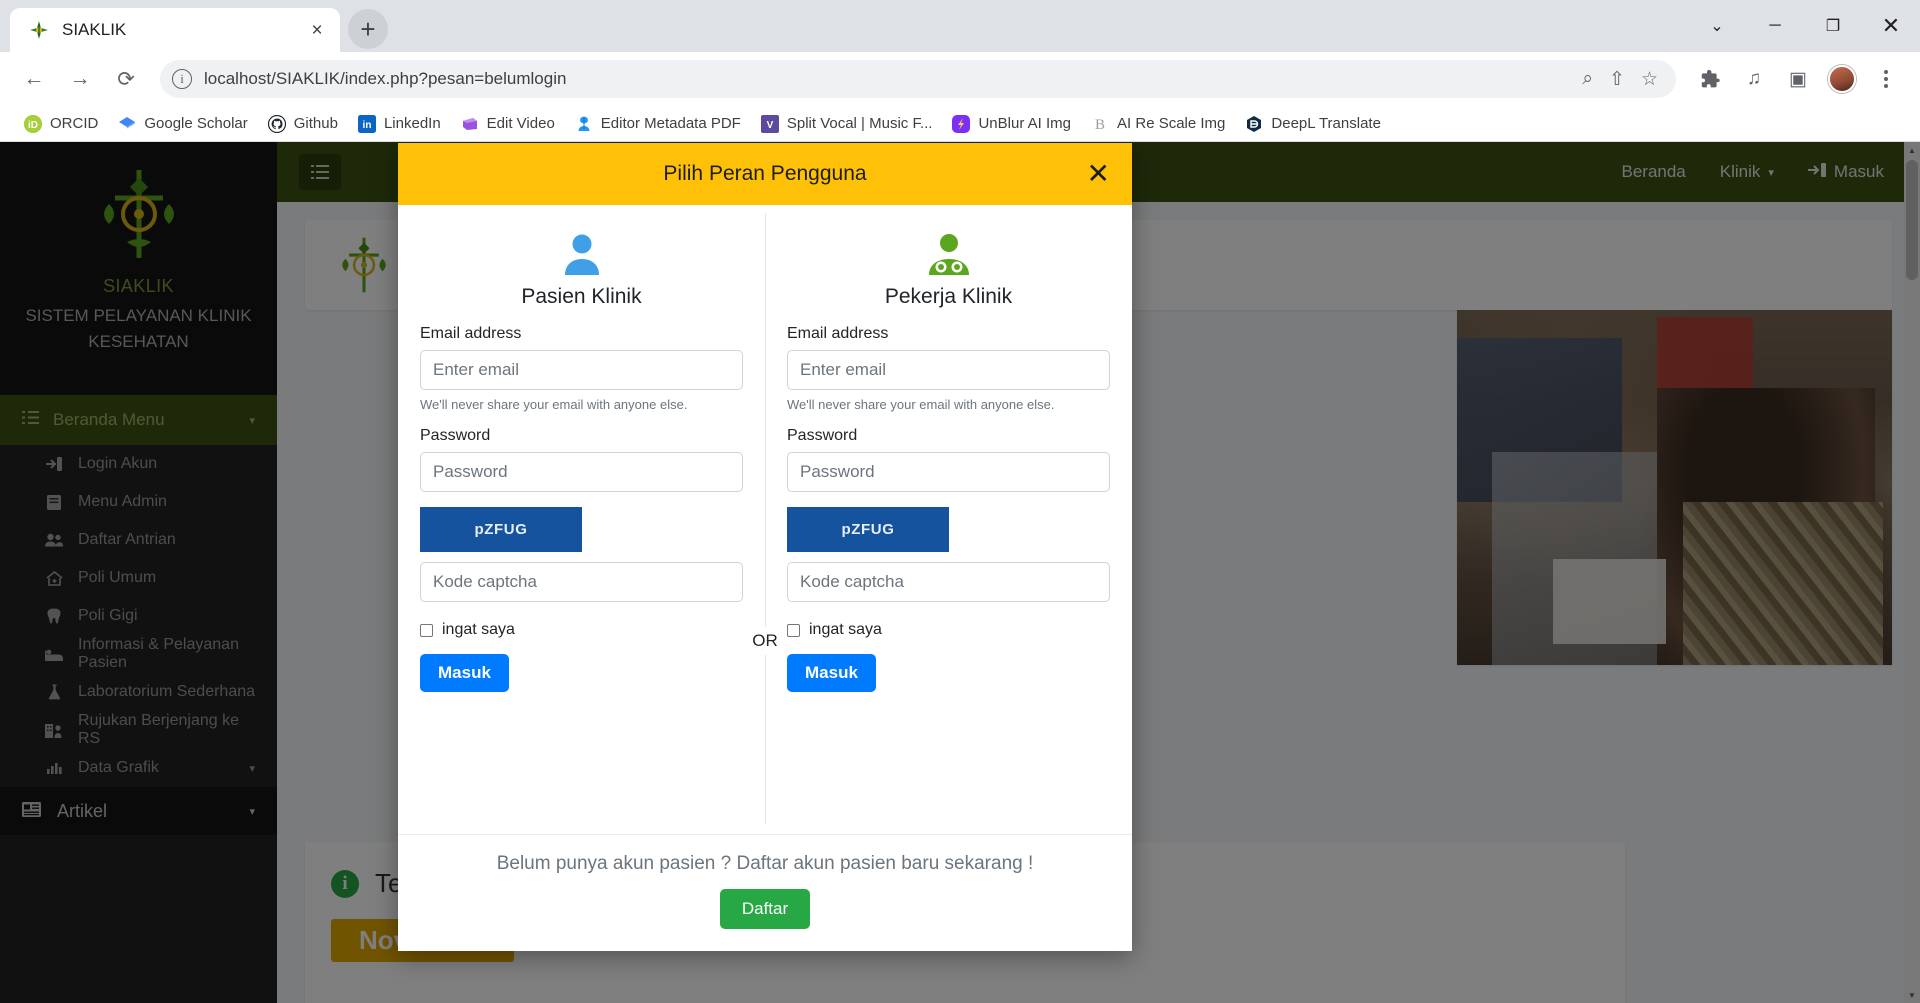  Describe the element at coordinates (1886, 79) in the screenshot. I see `chrome-menu-icon` at that location.